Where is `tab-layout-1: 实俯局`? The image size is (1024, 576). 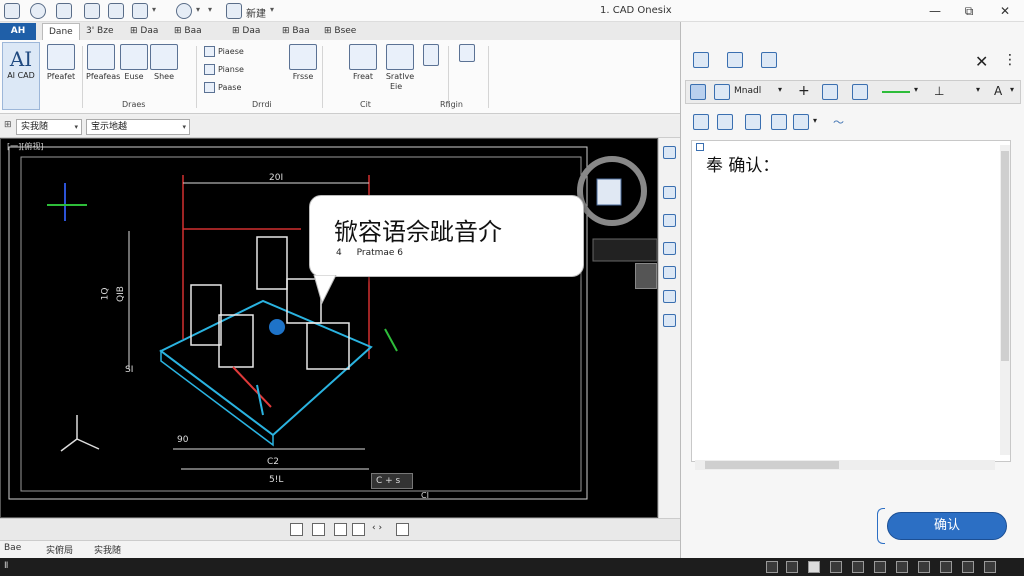
tab-layout-1: 实俯局 is located at coordinates (59, 549).